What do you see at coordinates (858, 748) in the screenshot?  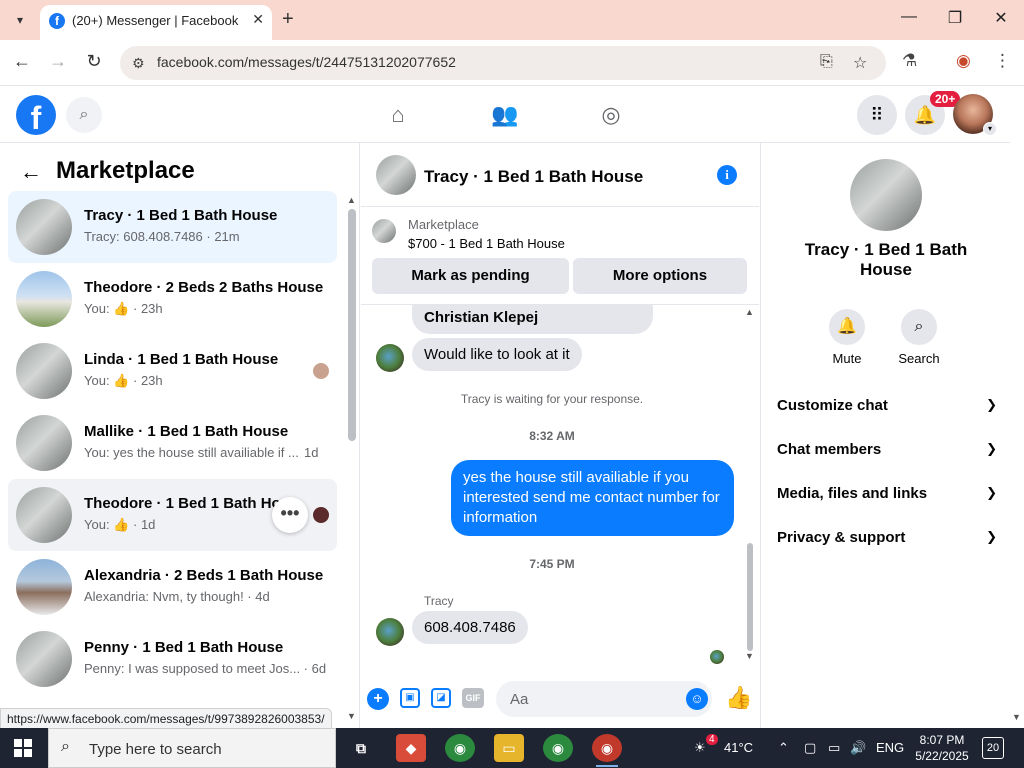 I see `volume-icon: 🔊` at bounding box center [858, 748].